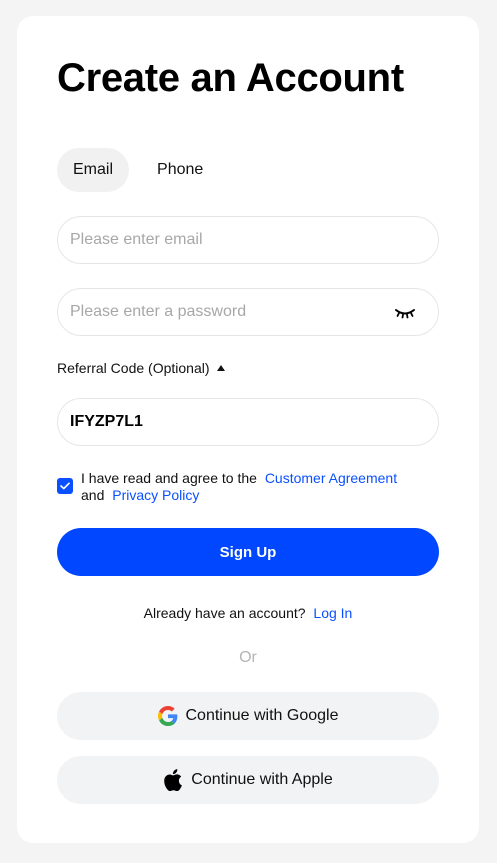 This screenshot has width=497, height=863. I want to click on agreement-and: and, so click(93, 495).